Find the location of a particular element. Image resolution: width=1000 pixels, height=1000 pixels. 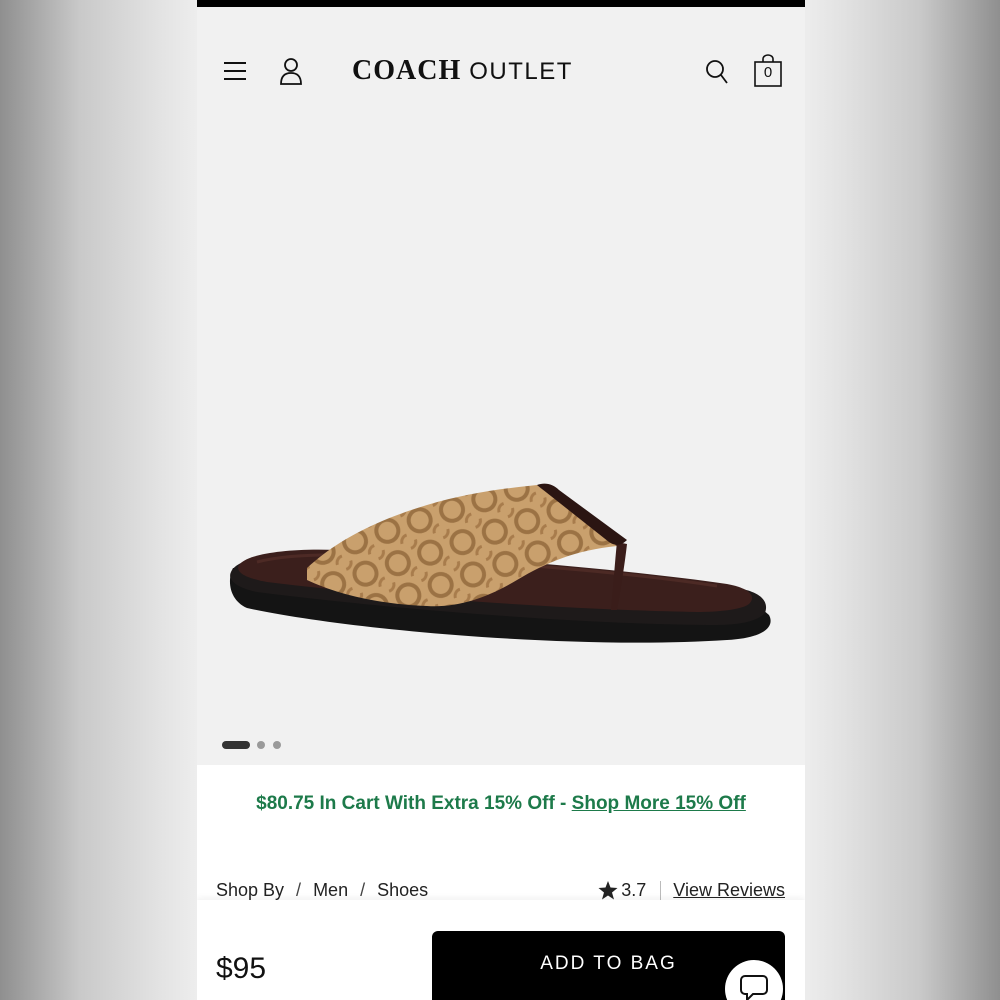

brand-logo: COACH OUTLET is located at coordinates (462, 72).